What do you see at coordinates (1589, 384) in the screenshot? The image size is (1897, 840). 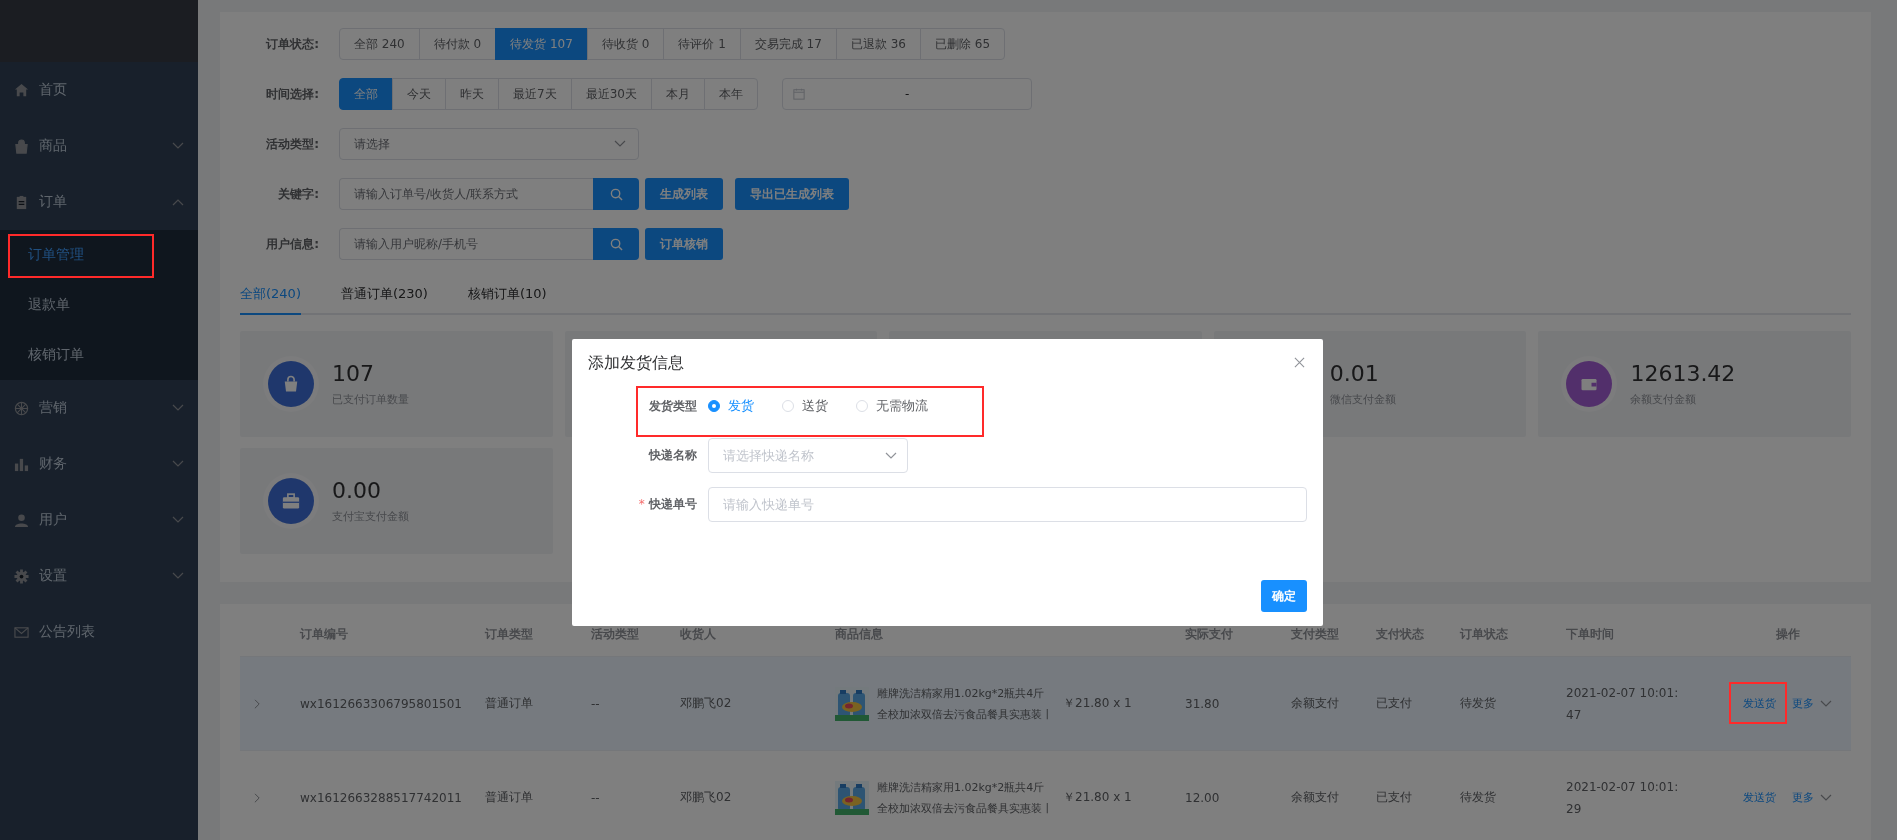 I see `wallet-icon` at bounding box center [1589, 384].